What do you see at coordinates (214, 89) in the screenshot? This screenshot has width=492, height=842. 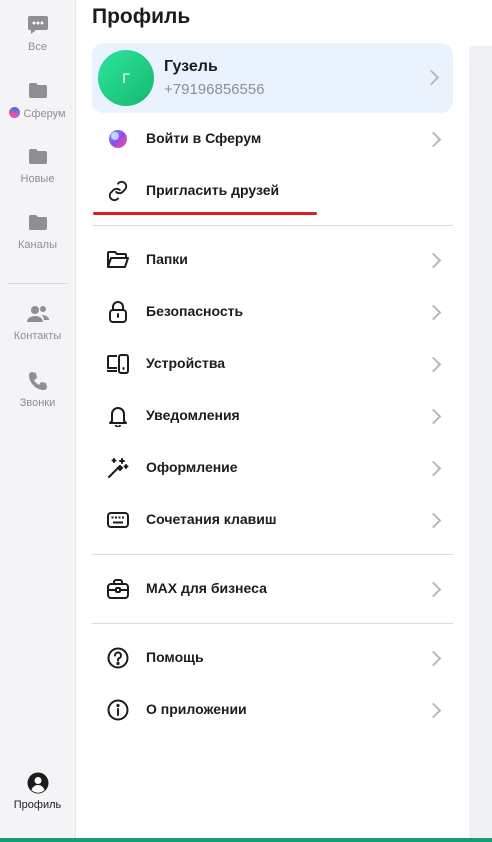 I see `user-phone: +79196856556` at bounding box center [214, 89].